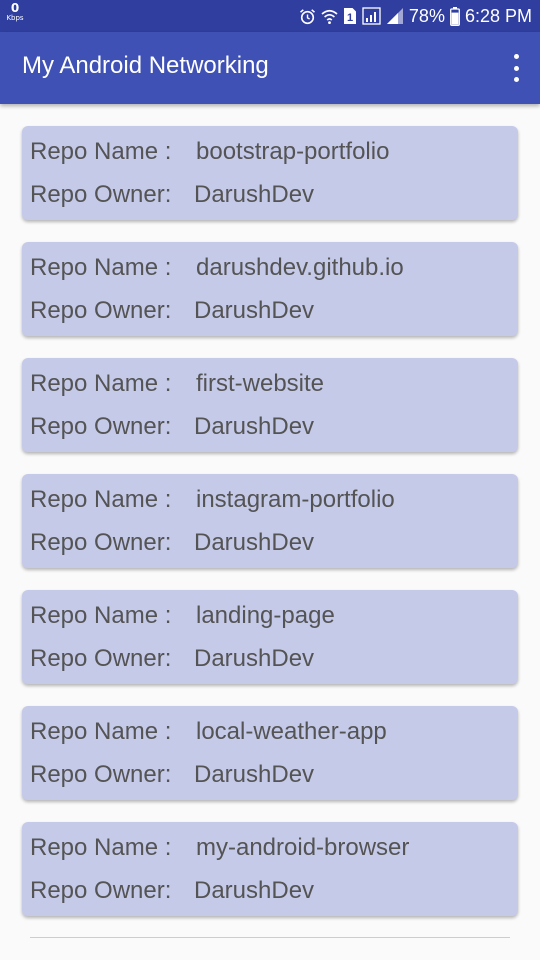 The image size is (540, 960). What do you see at coordinates (15, 8) in the screenshot?
I see `network-speed-value: 0` at bounding box center [15, 8].